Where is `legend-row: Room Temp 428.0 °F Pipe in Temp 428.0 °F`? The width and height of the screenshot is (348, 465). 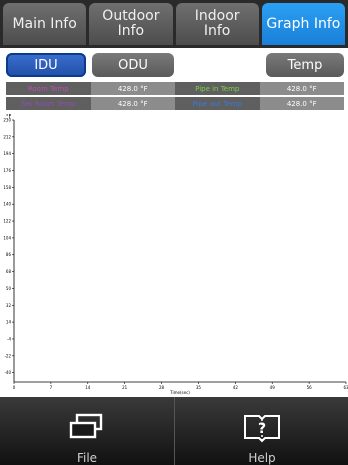 legend-row: Room Temp 428.0 °F Pipe in Temp 428.0 °F is located at coordinates (175, 88).